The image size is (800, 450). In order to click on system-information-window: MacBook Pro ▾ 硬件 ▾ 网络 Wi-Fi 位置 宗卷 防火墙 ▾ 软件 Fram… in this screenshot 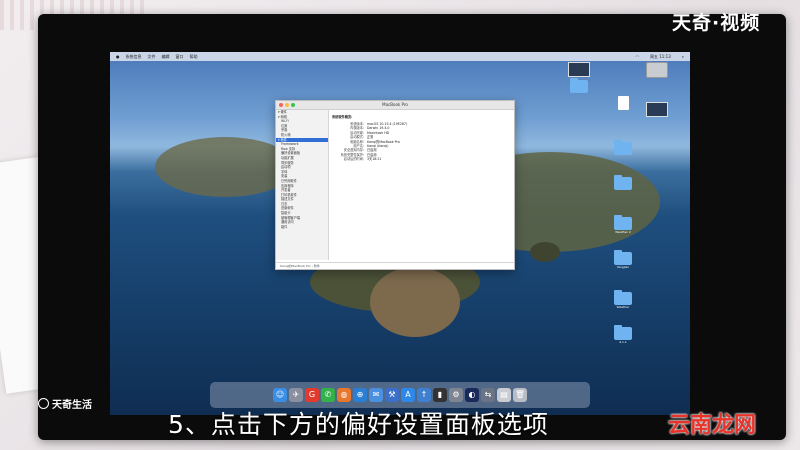, I will do `click(395, 185)`.